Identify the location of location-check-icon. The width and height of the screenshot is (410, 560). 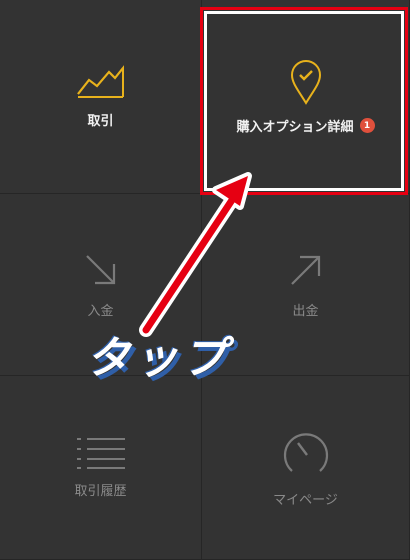
(305, 82).